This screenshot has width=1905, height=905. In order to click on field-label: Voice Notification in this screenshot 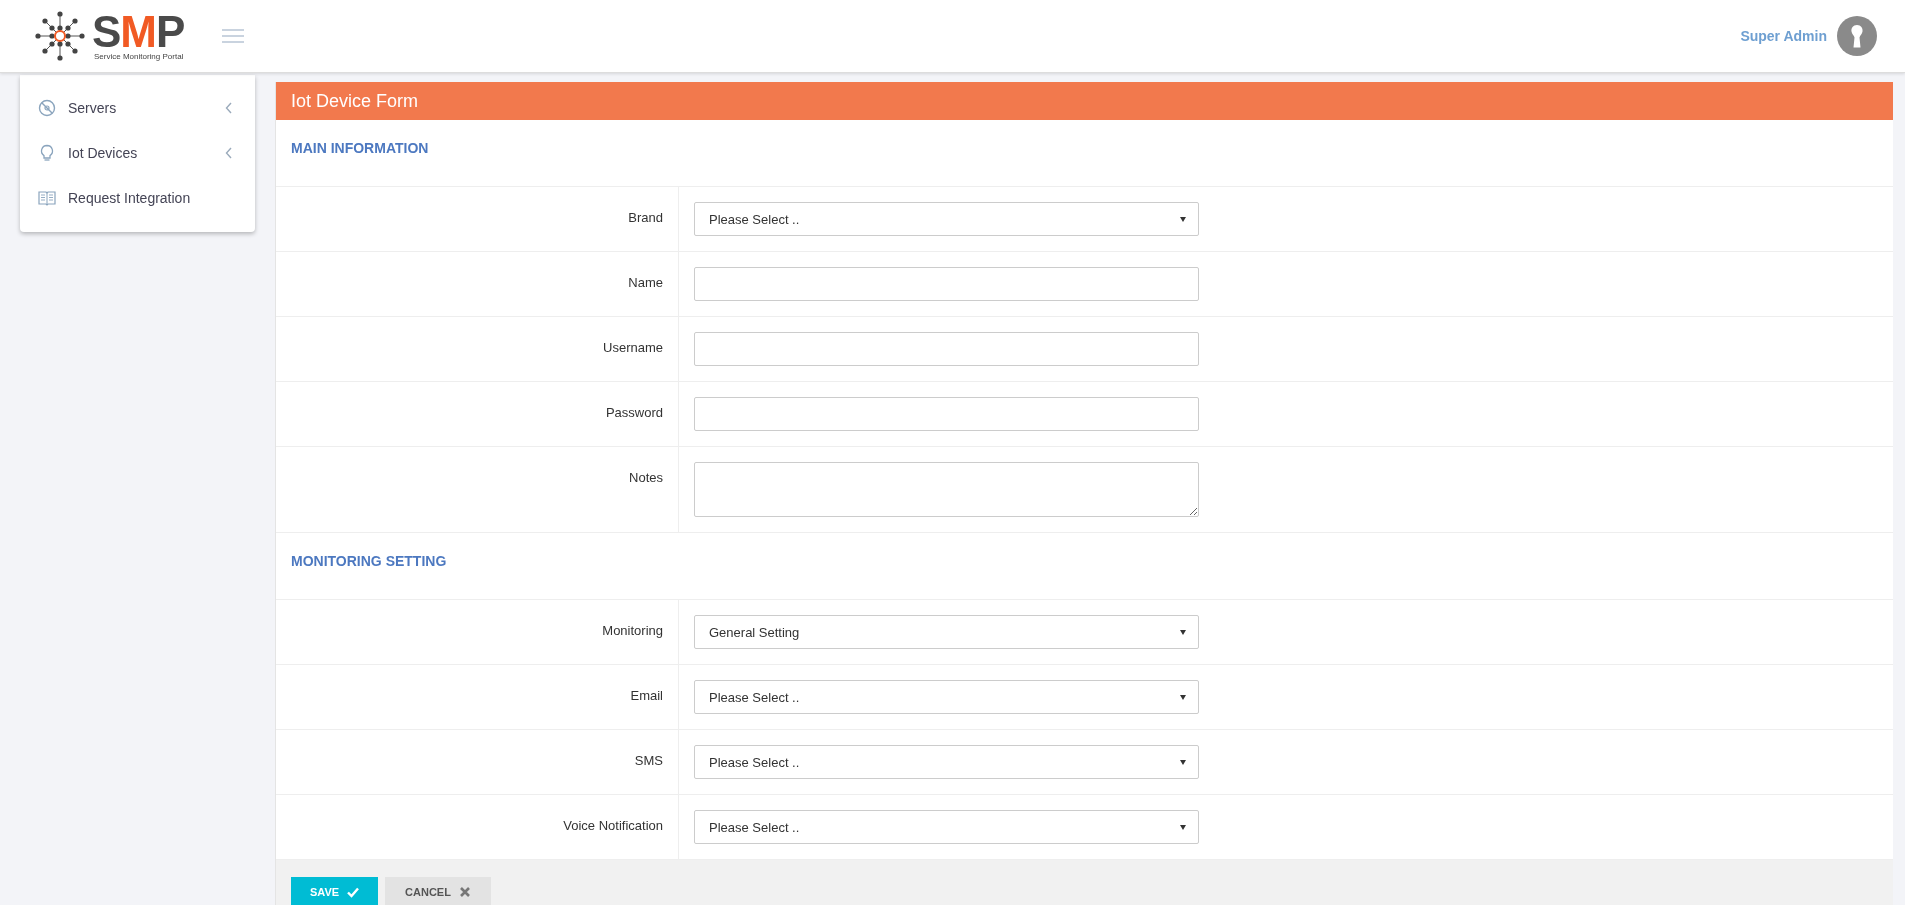, I will do `click(613, 825)`.